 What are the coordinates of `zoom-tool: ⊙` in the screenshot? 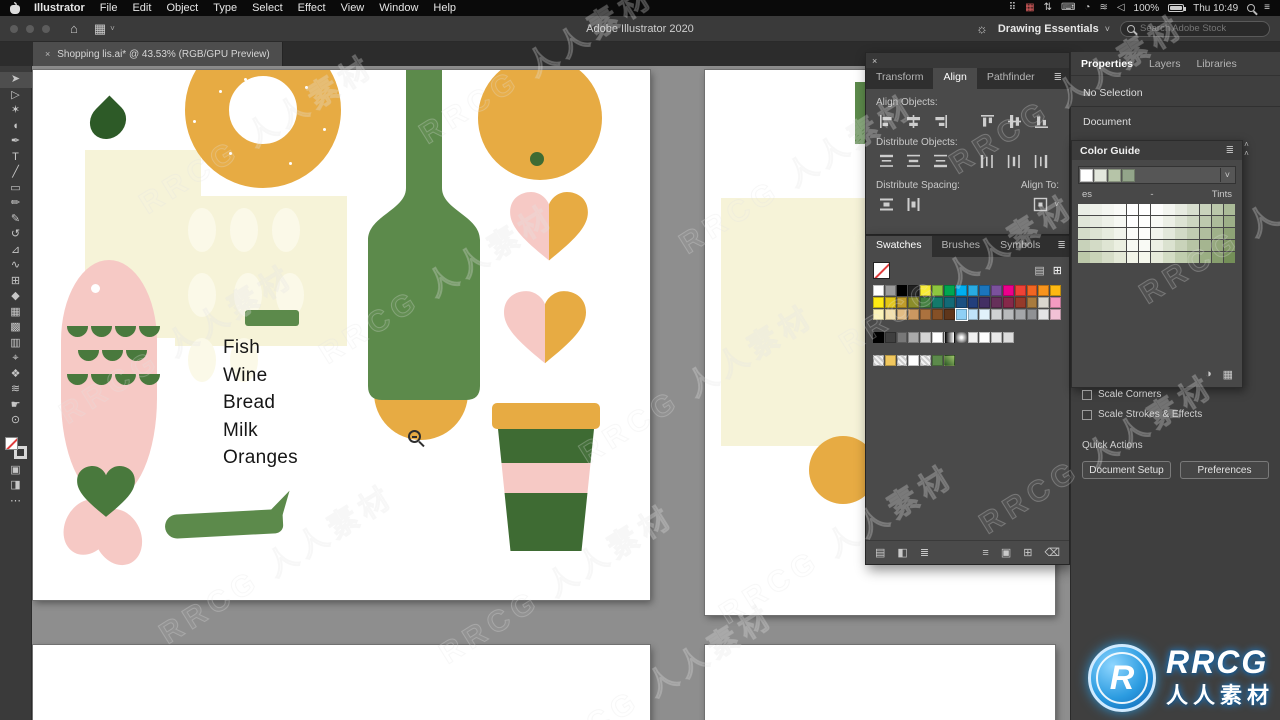 It's located at (16, 421).